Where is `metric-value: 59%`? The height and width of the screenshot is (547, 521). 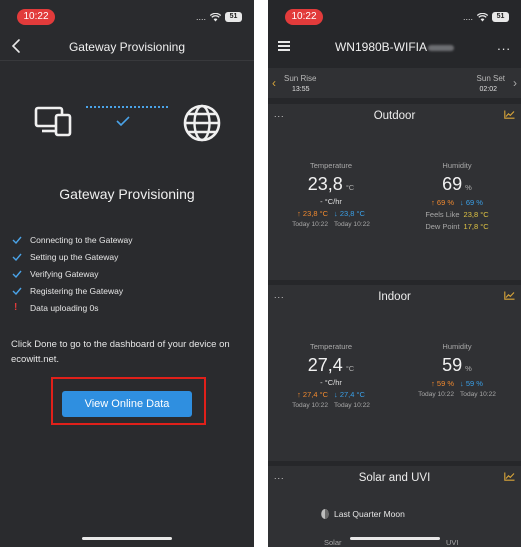
metric-value: 59% is located at coordinates (457, 365).